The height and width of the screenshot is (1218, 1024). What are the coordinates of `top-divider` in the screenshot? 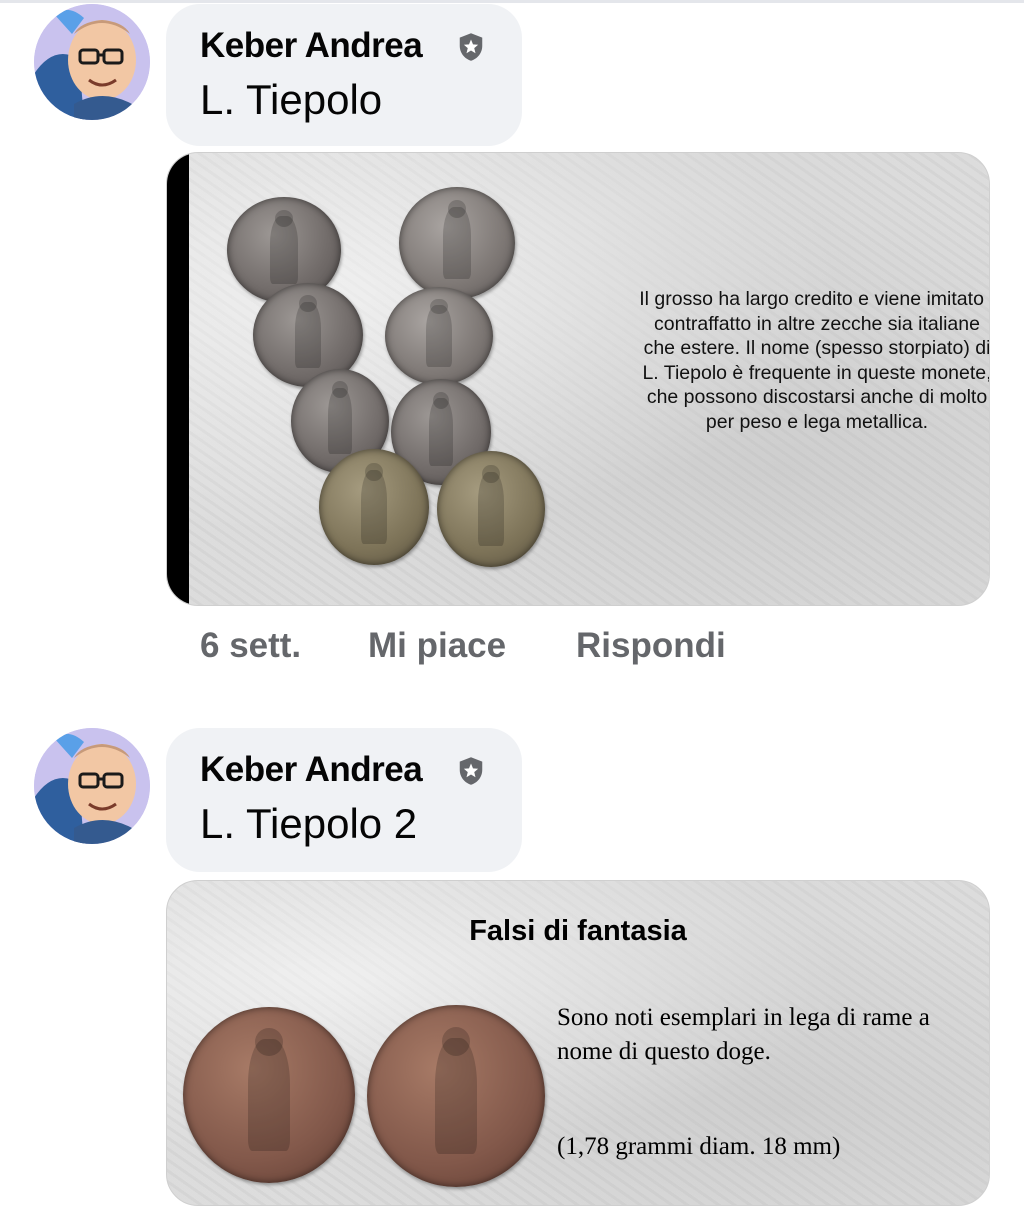 It's located at (512, 1).